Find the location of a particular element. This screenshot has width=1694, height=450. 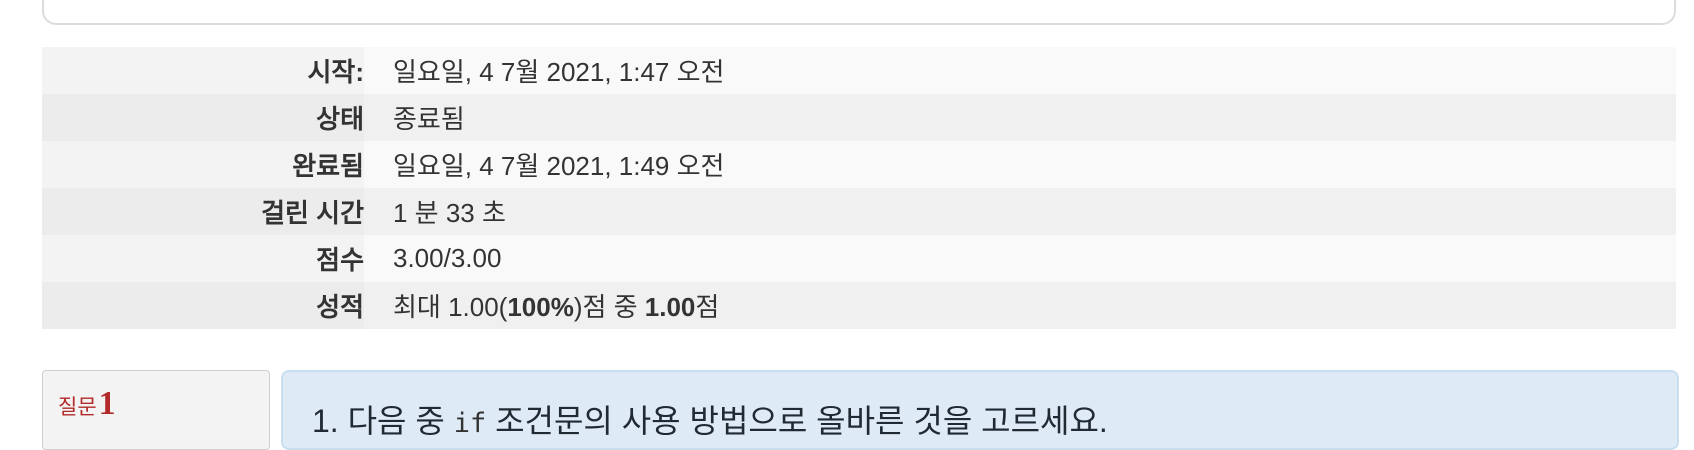

summary-row-grade: 성적 최대 1.00(100%)점 중 1.00점 is located at coordinates (859, 305).